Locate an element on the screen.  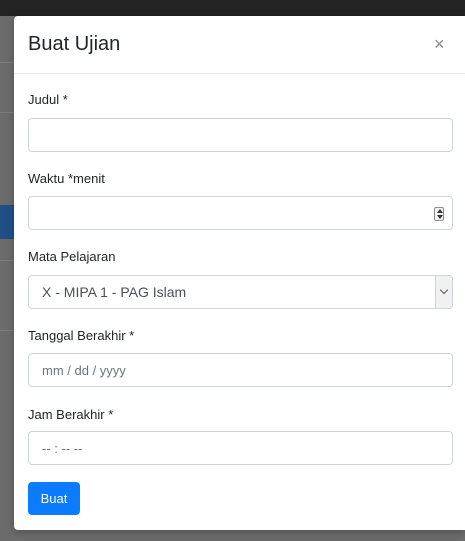
waktu-label: Waktu *menit is located at coordinates (66, 178).